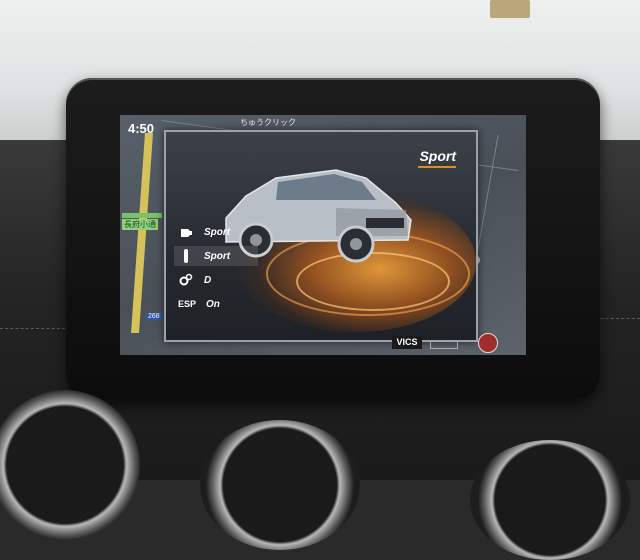  I want to click on dash-stitching-left, so click(35, 329).